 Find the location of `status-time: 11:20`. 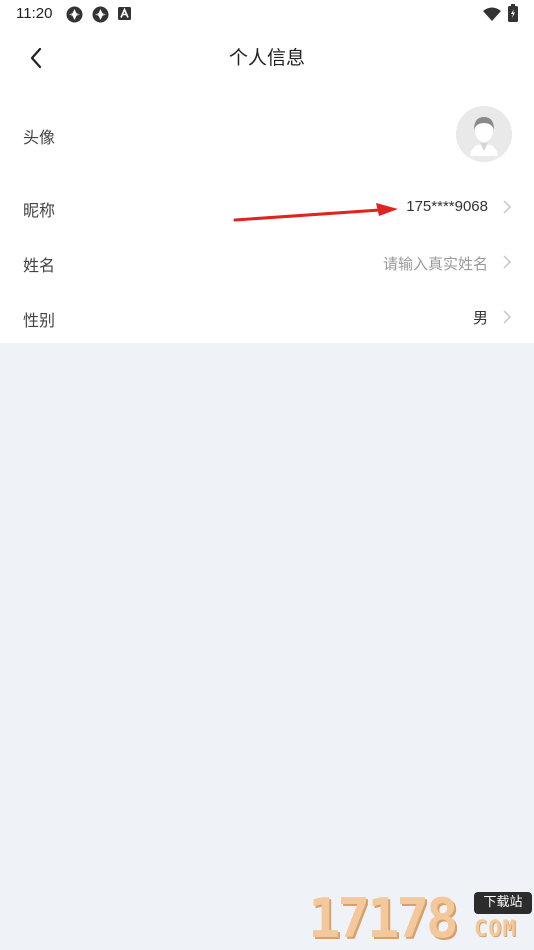

status-time: 11:20 is located at coordinates (34, 13).